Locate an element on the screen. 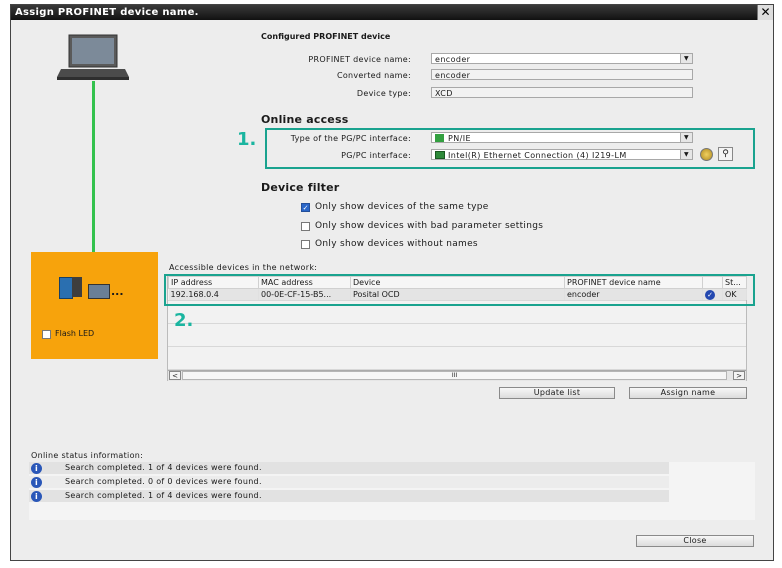  filter-no-names-label: Only show devices without names is located at coordinates (396, 244).